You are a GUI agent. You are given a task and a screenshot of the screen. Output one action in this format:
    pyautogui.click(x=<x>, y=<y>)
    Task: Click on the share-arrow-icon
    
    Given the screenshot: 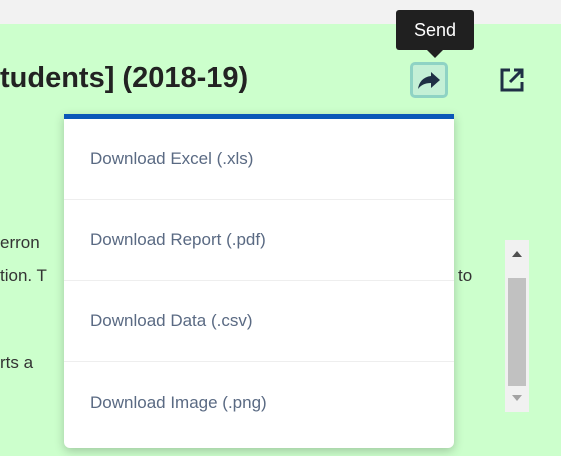 What is the action you would take?
    pyautogui.click(x=429, y=80)
    